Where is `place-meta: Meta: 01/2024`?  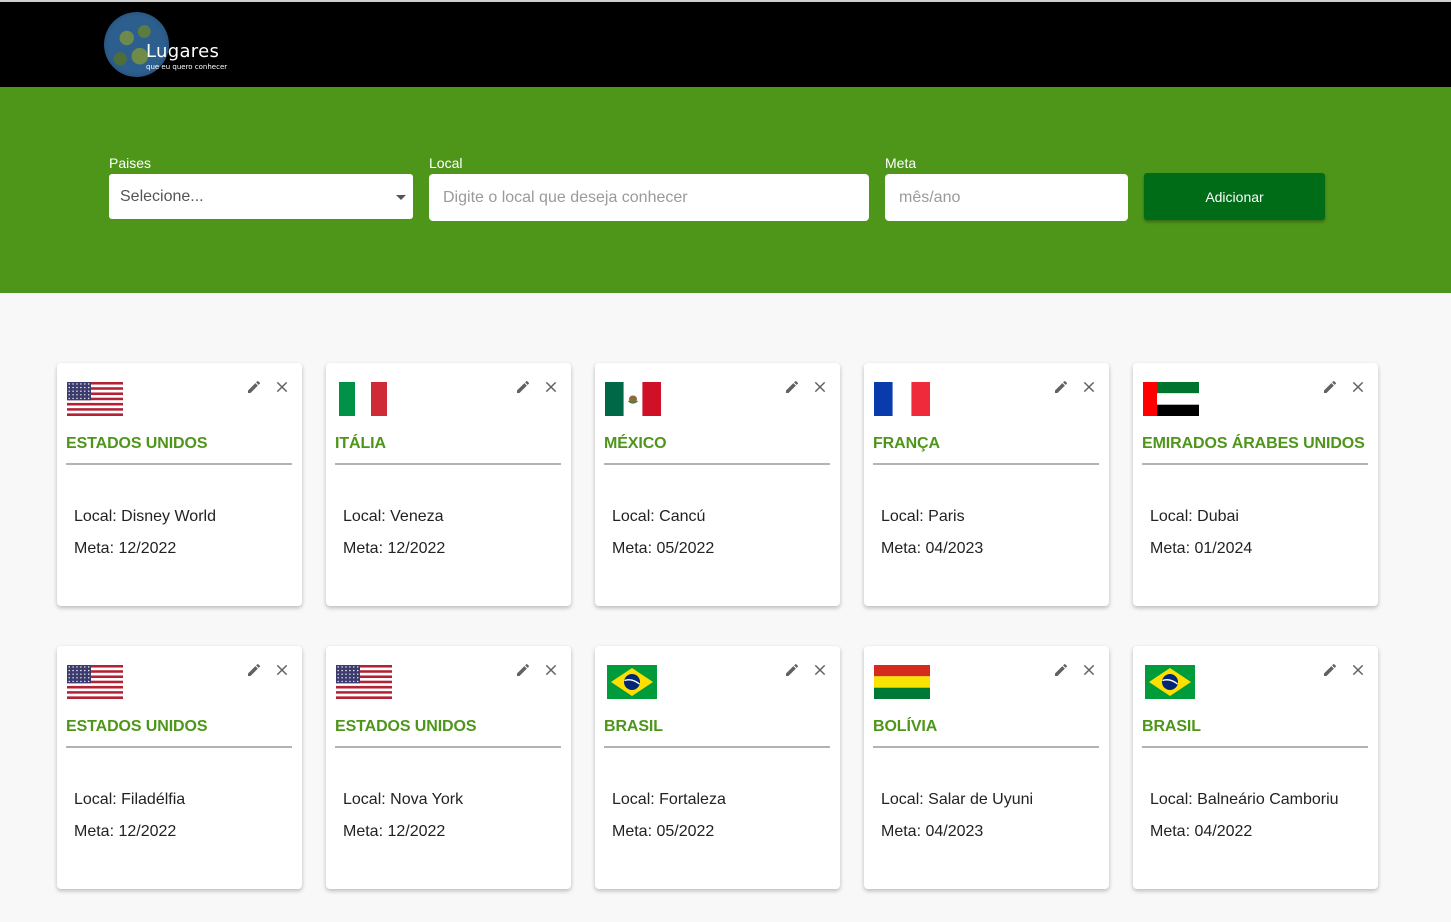 place-meta: Meta: 01/2024 is located at coordinates (1201, 548).